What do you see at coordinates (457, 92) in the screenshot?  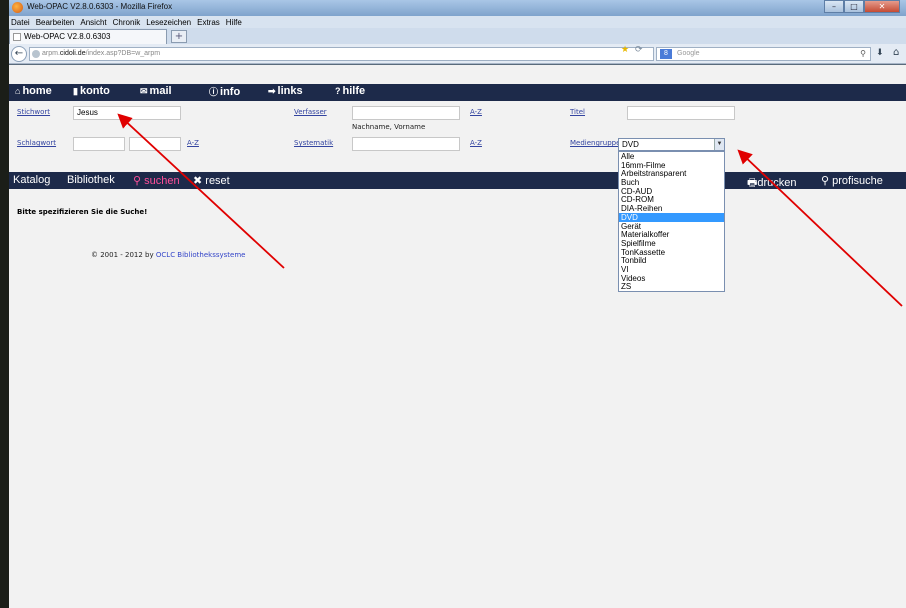 I see `top-navigation: ⌂ home ▮ konto ✉ mail ⓘ info ➡ links ? hilfe` at bounding box center [457, 92].